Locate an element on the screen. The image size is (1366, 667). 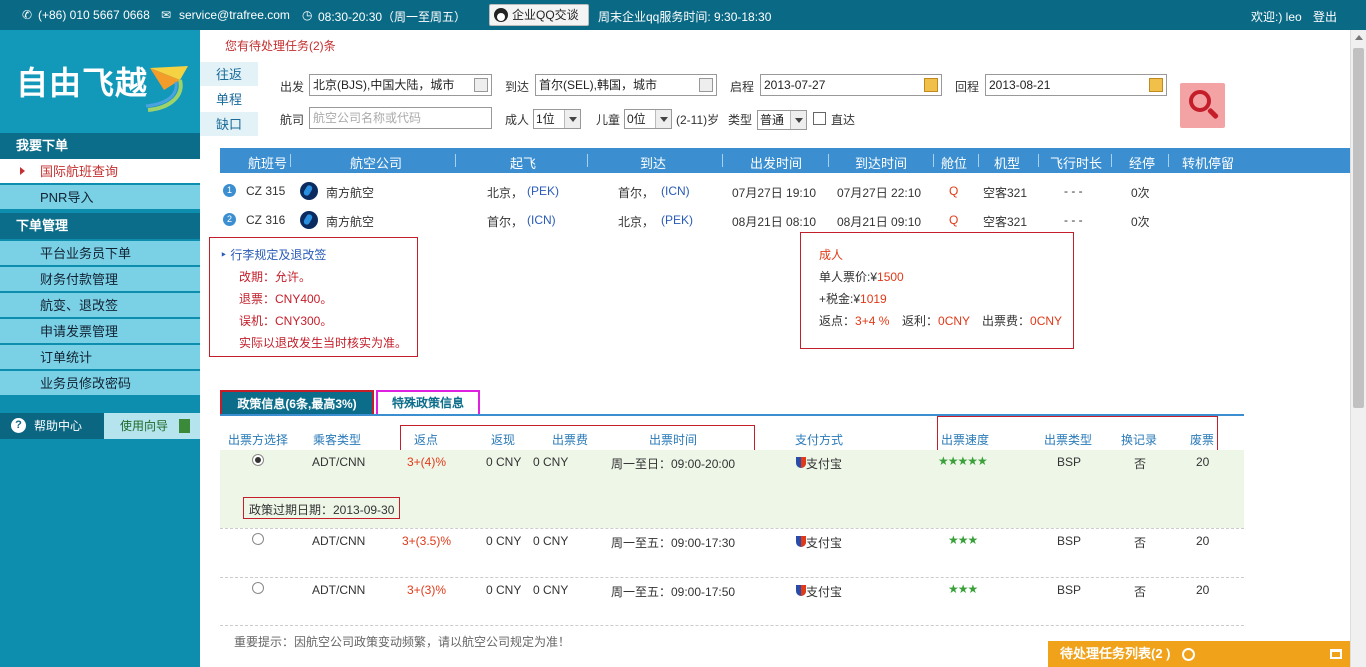
flight-number: CZ 316 is located at coordinates (266, 220).